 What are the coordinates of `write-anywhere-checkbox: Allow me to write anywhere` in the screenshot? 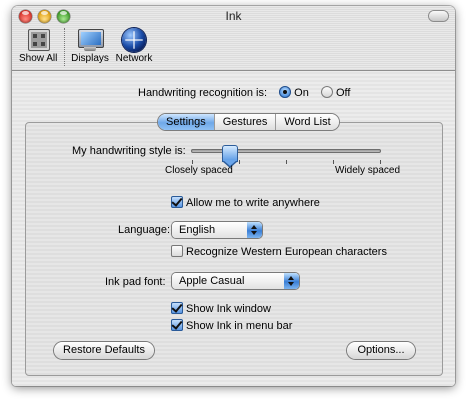 It's located at (245, 202).